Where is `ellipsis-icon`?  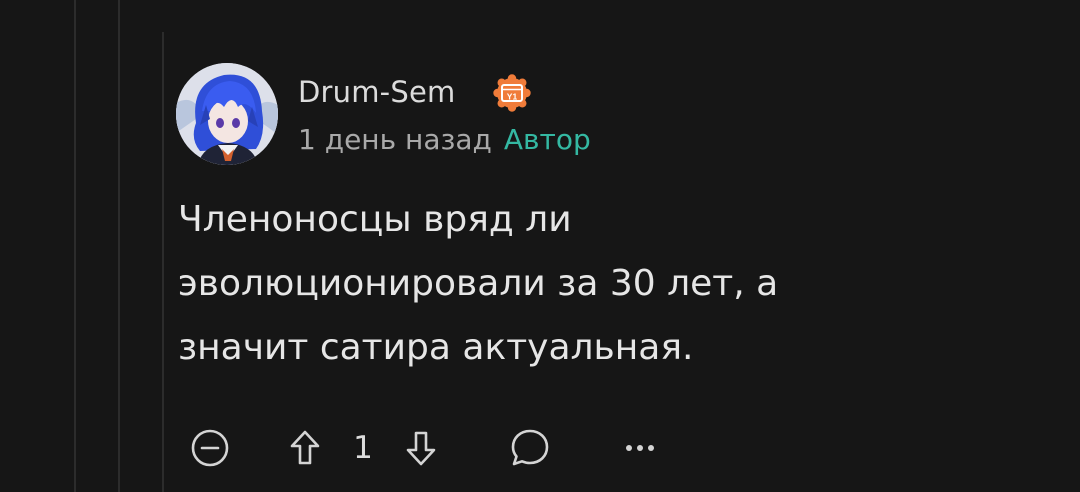
ellipsis-icon is located at coordinates (640, 448).